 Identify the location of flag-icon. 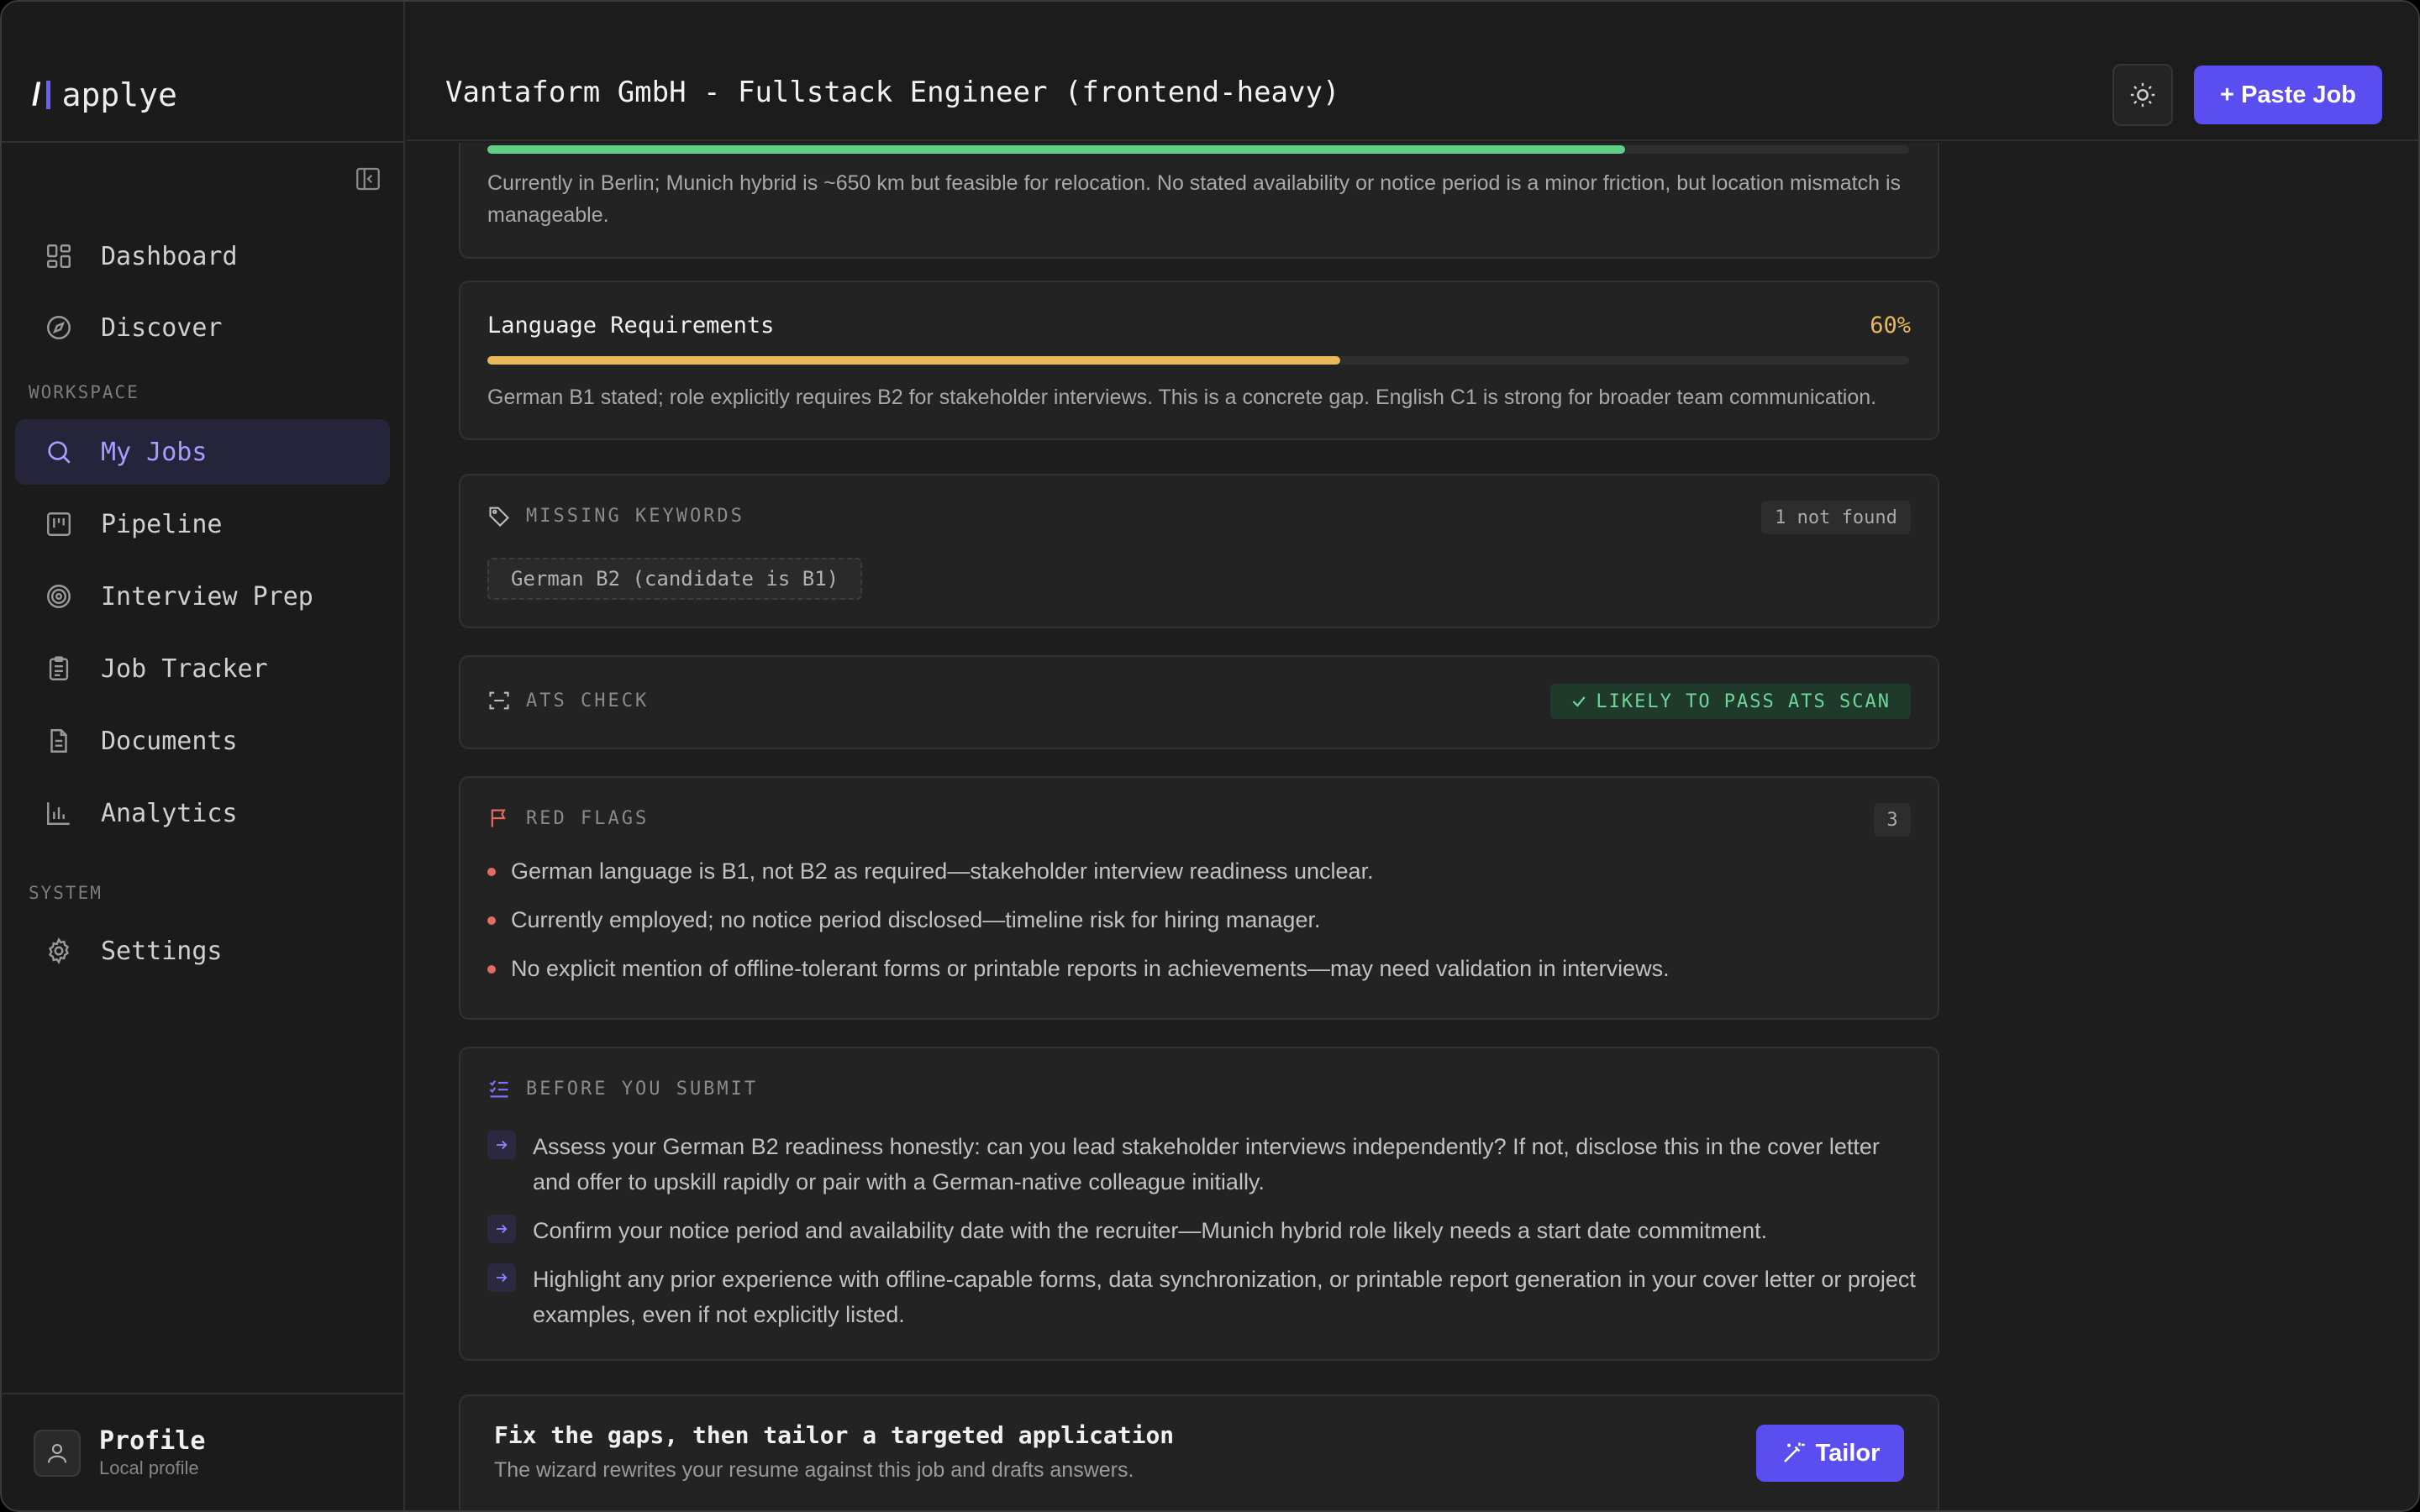
(498, 818).